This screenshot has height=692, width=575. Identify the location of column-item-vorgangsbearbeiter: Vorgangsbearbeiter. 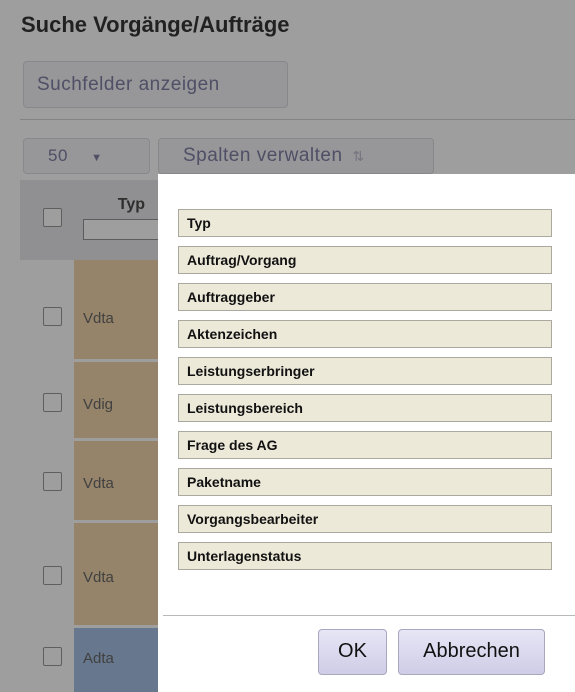
(365, 519).